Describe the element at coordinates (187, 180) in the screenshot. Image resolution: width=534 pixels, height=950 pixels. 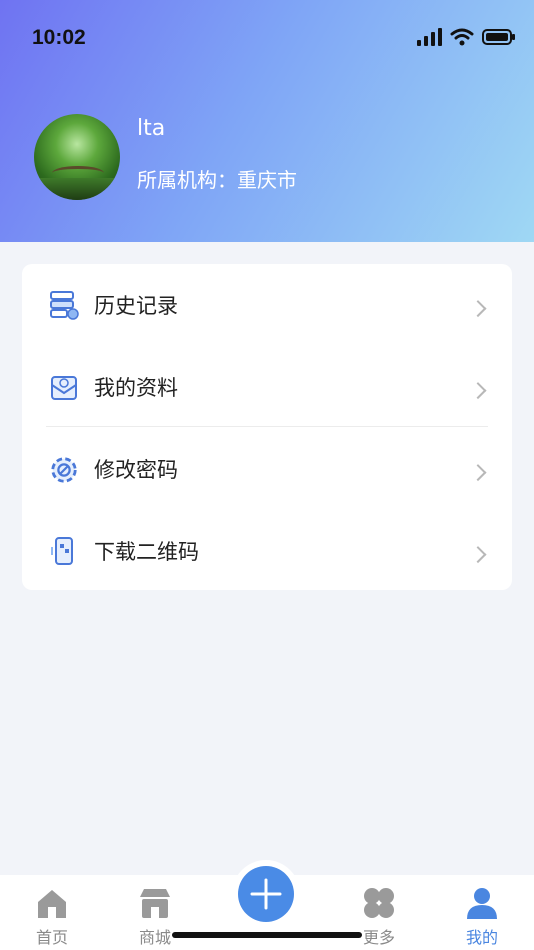
I see `organization-label: 所属机构：` at that location.